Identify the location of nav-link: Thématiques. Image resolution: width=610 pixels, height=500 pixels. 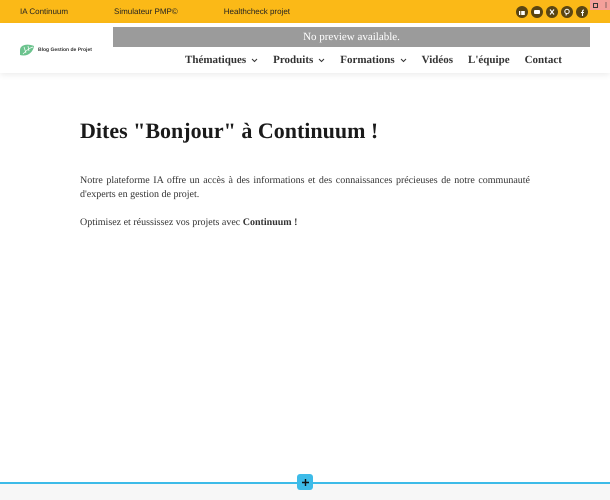
(221, 60).